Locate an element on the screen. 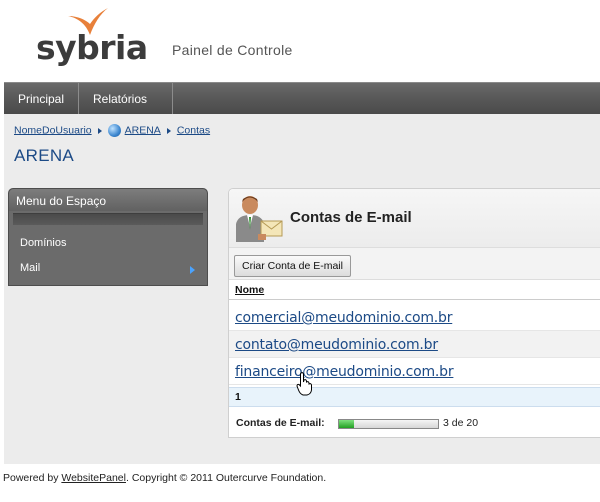 The height and width of the screenshot is (502, 600). email-account-link: financeiro@meudominio.com.br is located at coordinates (344, 372).